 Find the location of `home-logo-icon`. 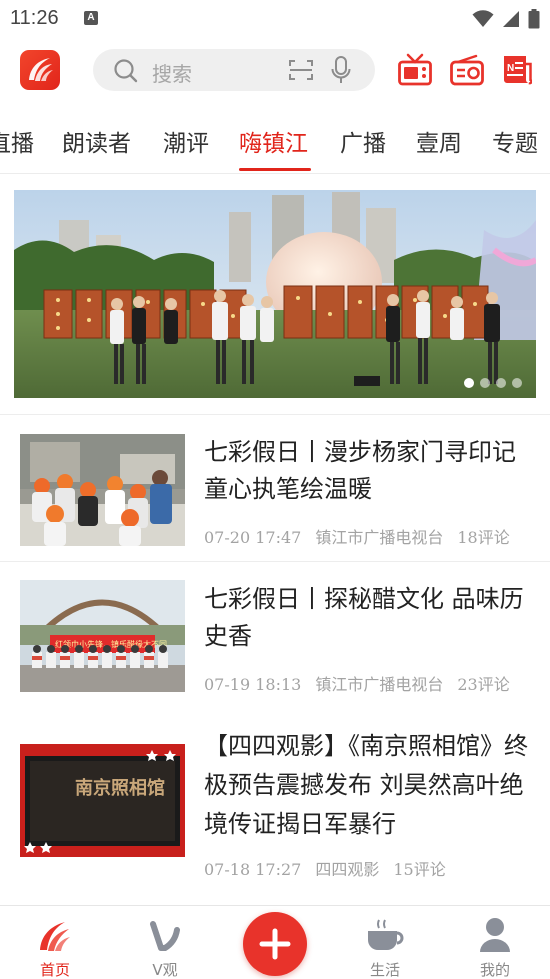

home-logo-icon is located at coordinates (55, 936).